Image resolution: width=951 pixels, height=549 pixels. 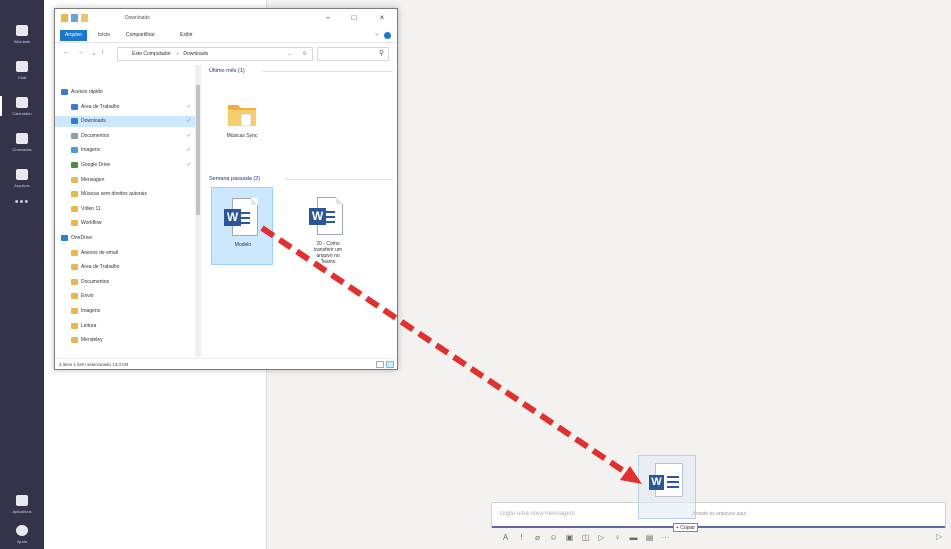 I want to click on nav-item: Documentos, so click(x=125, y=282).